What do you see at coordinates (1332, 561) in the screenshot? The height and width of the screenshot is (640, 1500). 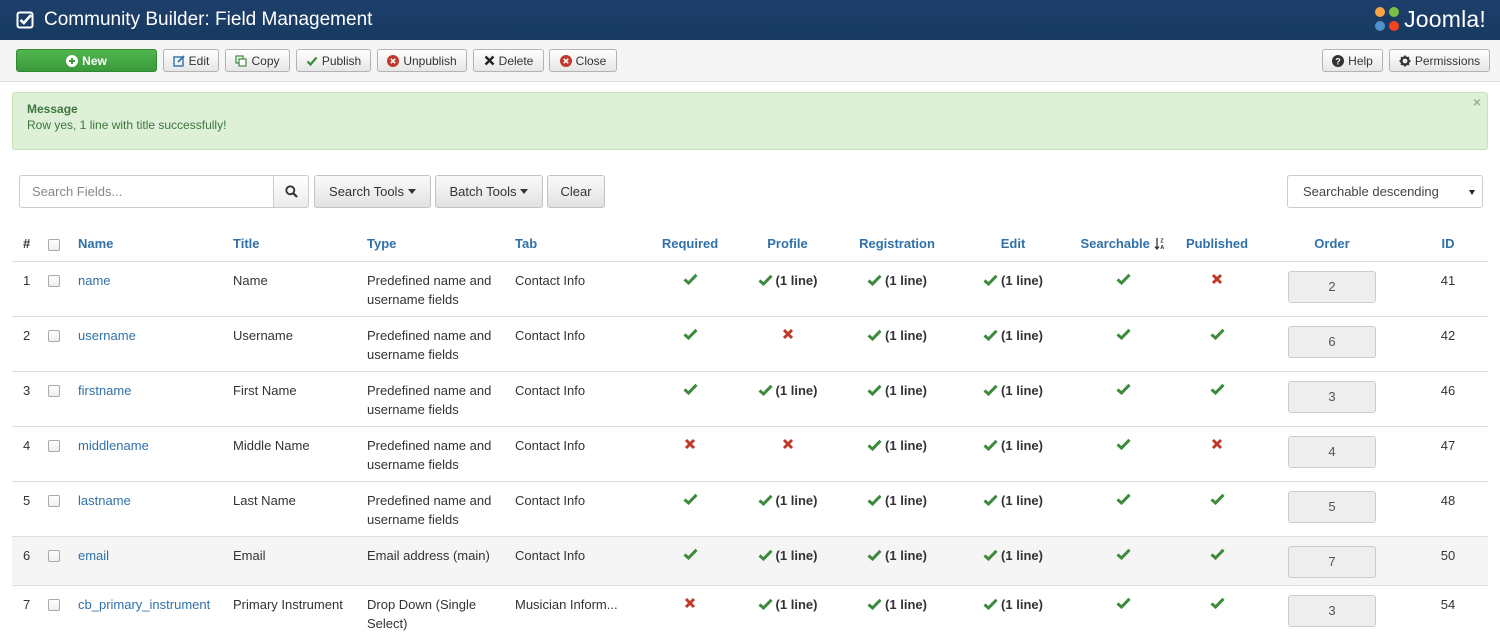 I see `order-input: 7` at bounding box center [1332, 561].